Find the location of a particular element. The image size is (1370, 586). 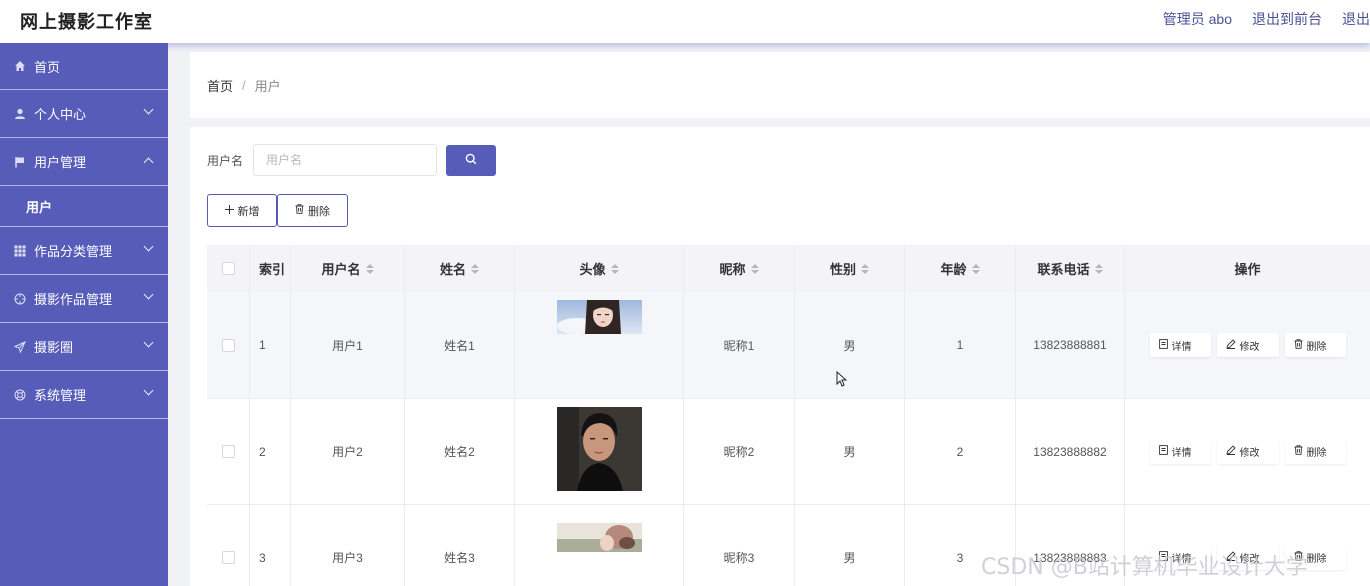

select-all-cell is located at coordinates (228, 268).